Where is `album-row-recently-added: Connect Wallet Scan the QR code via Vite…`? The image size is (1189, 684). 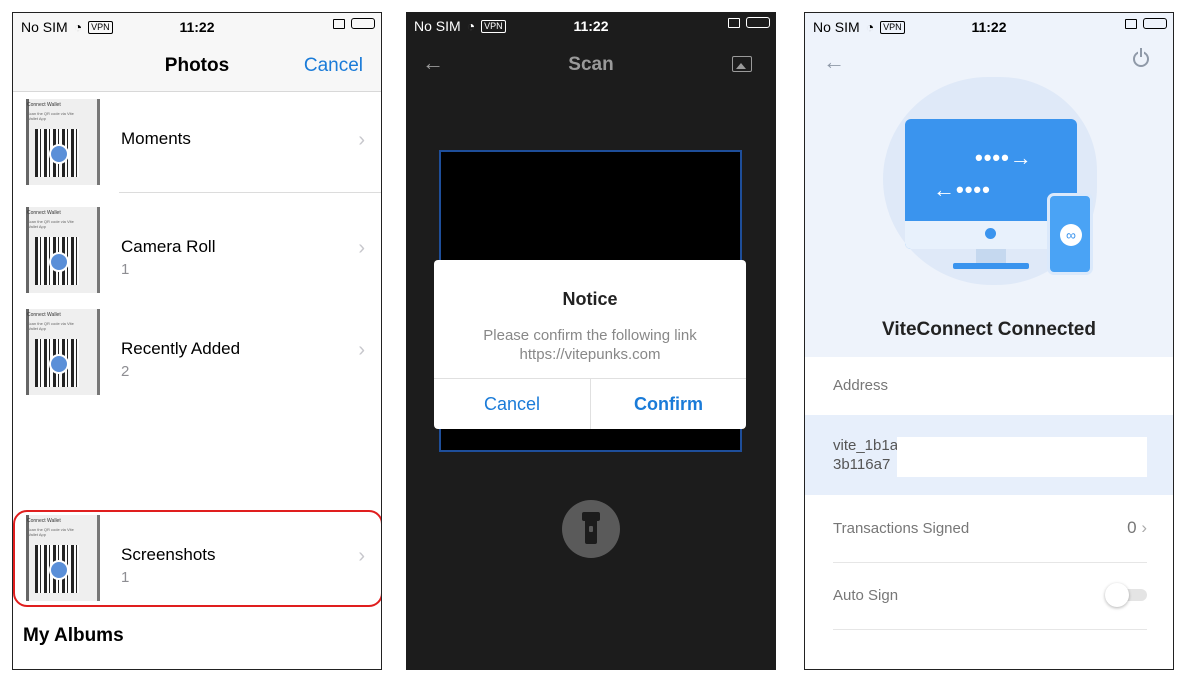 album-row-recently-added: Connect Wallet Scan the QR code via Vite… is located at coordinates (197, 352).